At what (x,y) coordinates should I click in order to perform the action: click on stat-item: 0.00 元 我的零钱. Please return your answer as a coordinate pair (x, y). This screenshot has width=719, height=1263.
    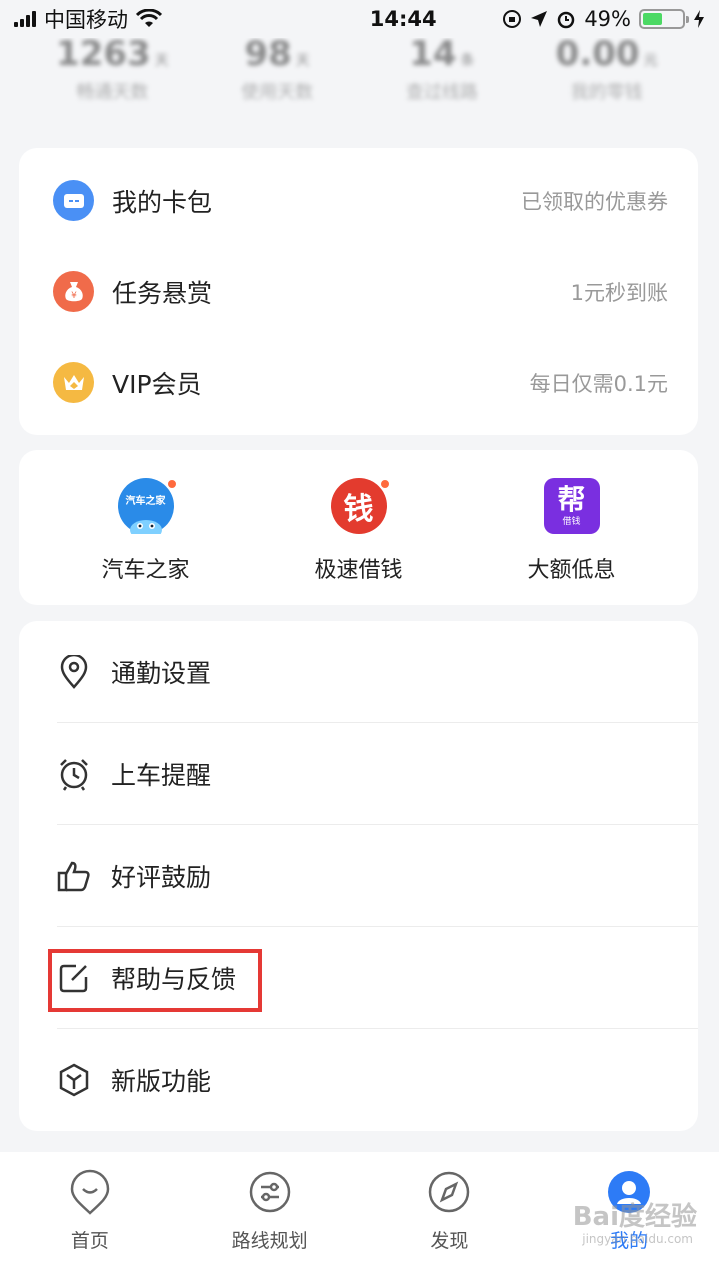
    Looking at the image, I should click on (607, 74).